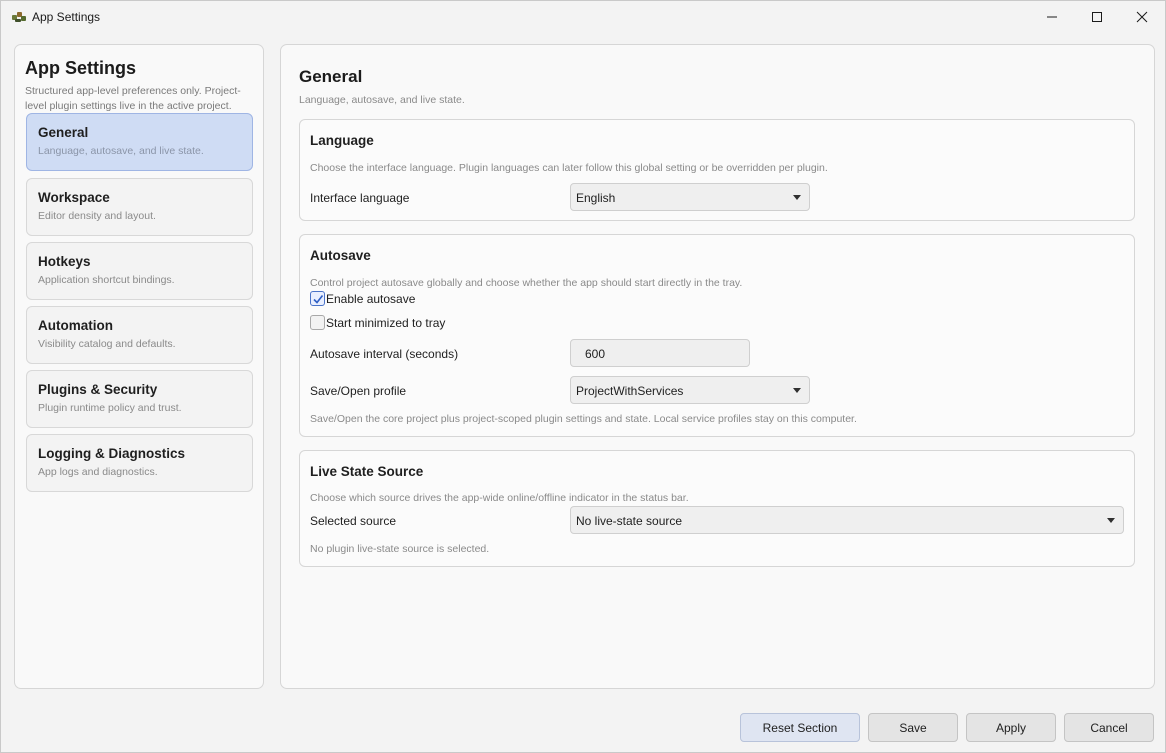 Image resolution: width=1166 pixels, height=753 pixels. Describe the element at coordinates (64, 261) in the screenshot. I see `sidebar-item-label: Hotkeys` at that location.